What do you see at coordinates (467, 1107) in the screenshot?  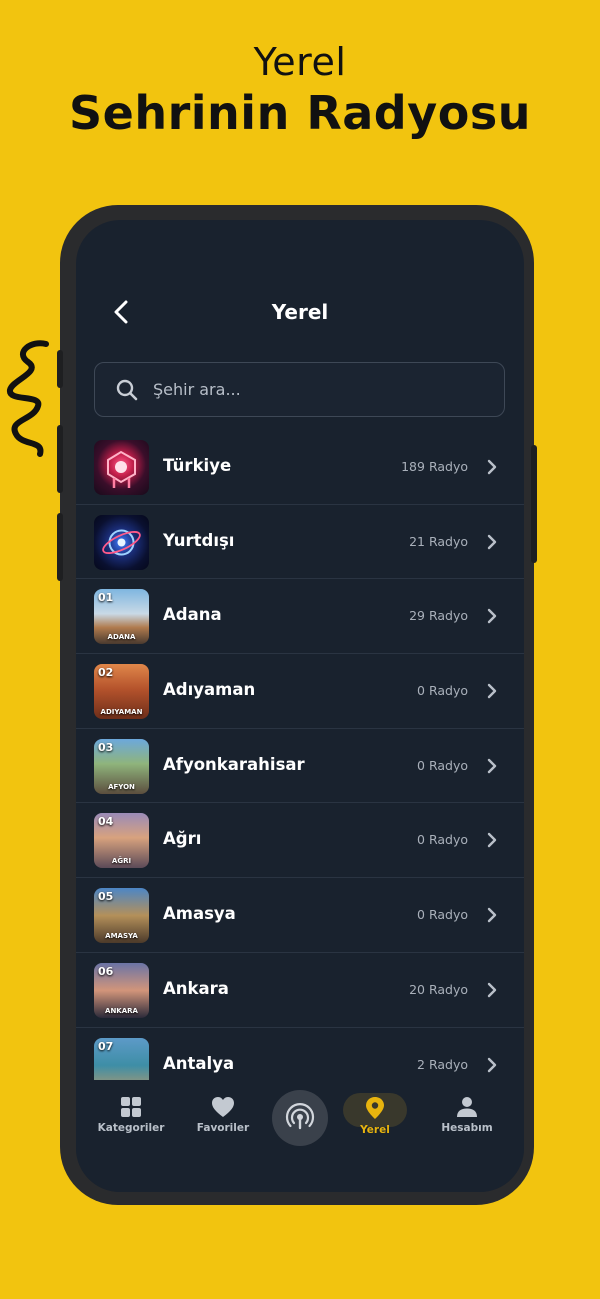 I see `user-icon` at bounding box center [467, 1107].